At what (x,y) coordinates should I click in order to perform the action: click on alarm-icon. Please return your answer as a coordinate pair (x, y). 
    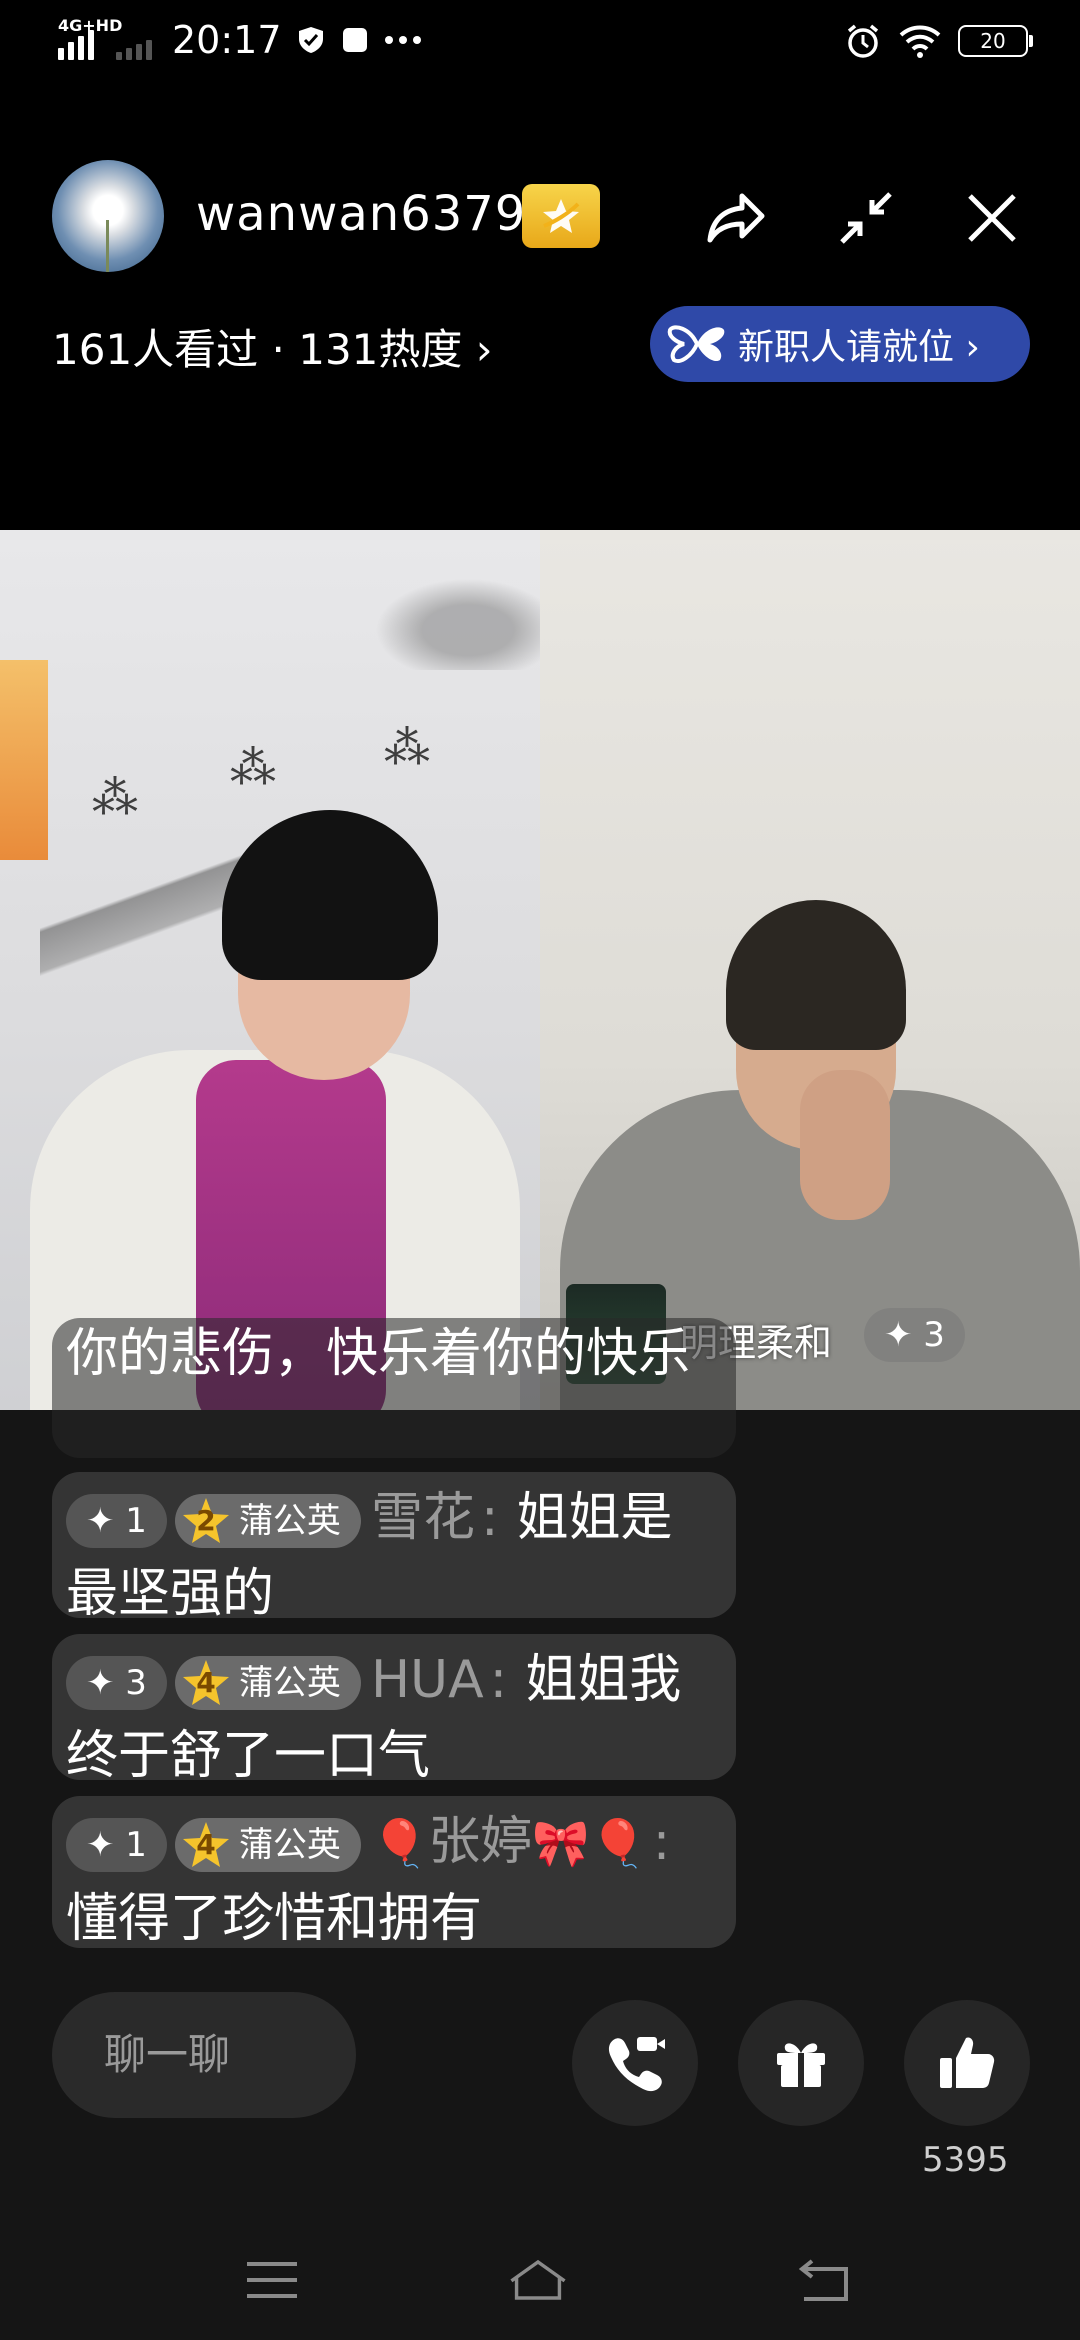
    Looking at the image, I should click on (863, 41).